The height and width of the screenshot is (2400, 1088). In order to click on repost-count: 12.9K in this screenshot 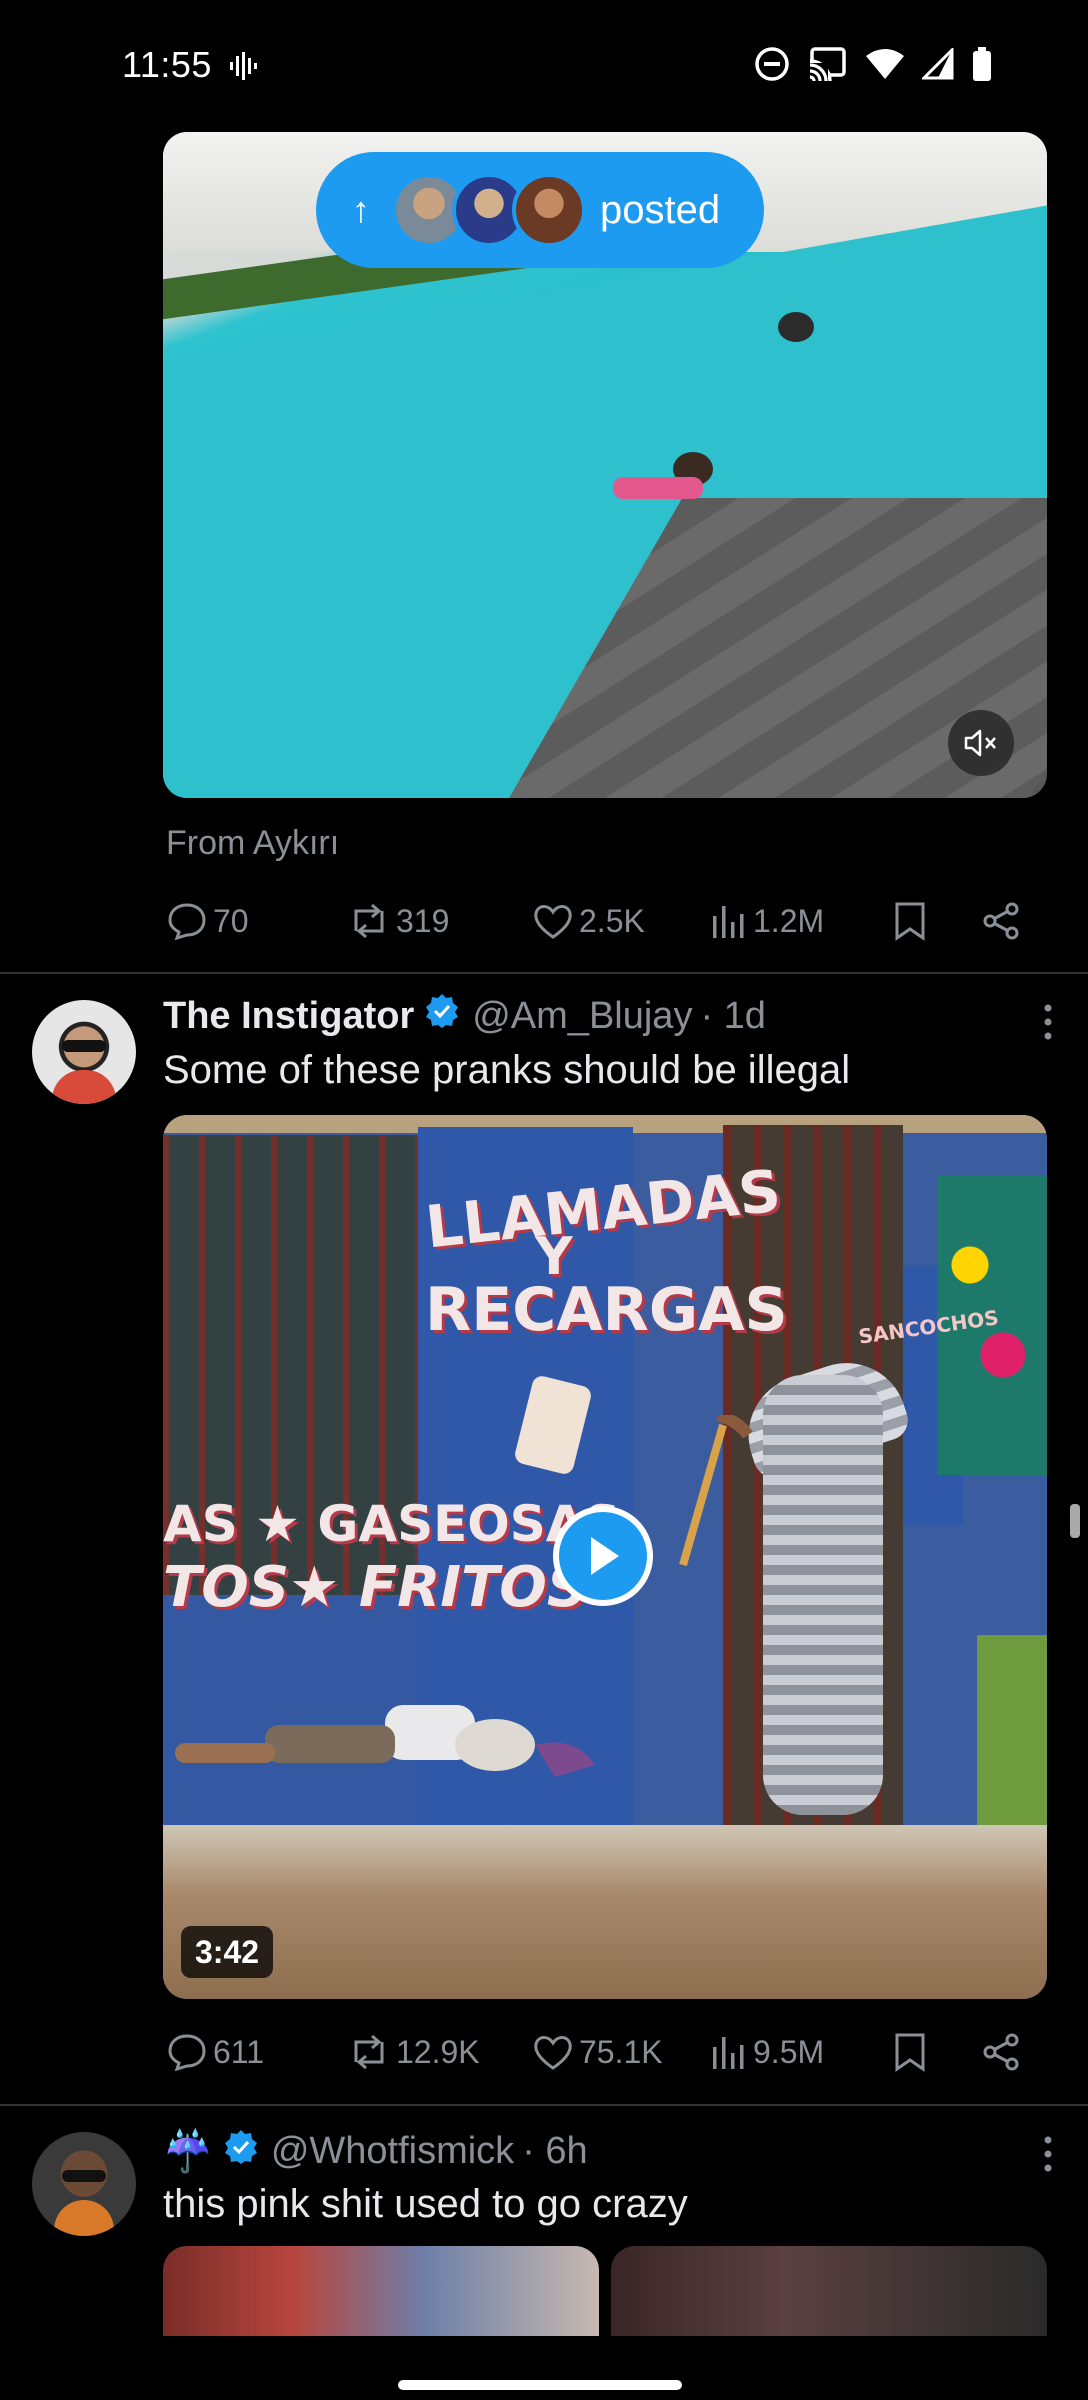, I will do `click(438, 2051)`.